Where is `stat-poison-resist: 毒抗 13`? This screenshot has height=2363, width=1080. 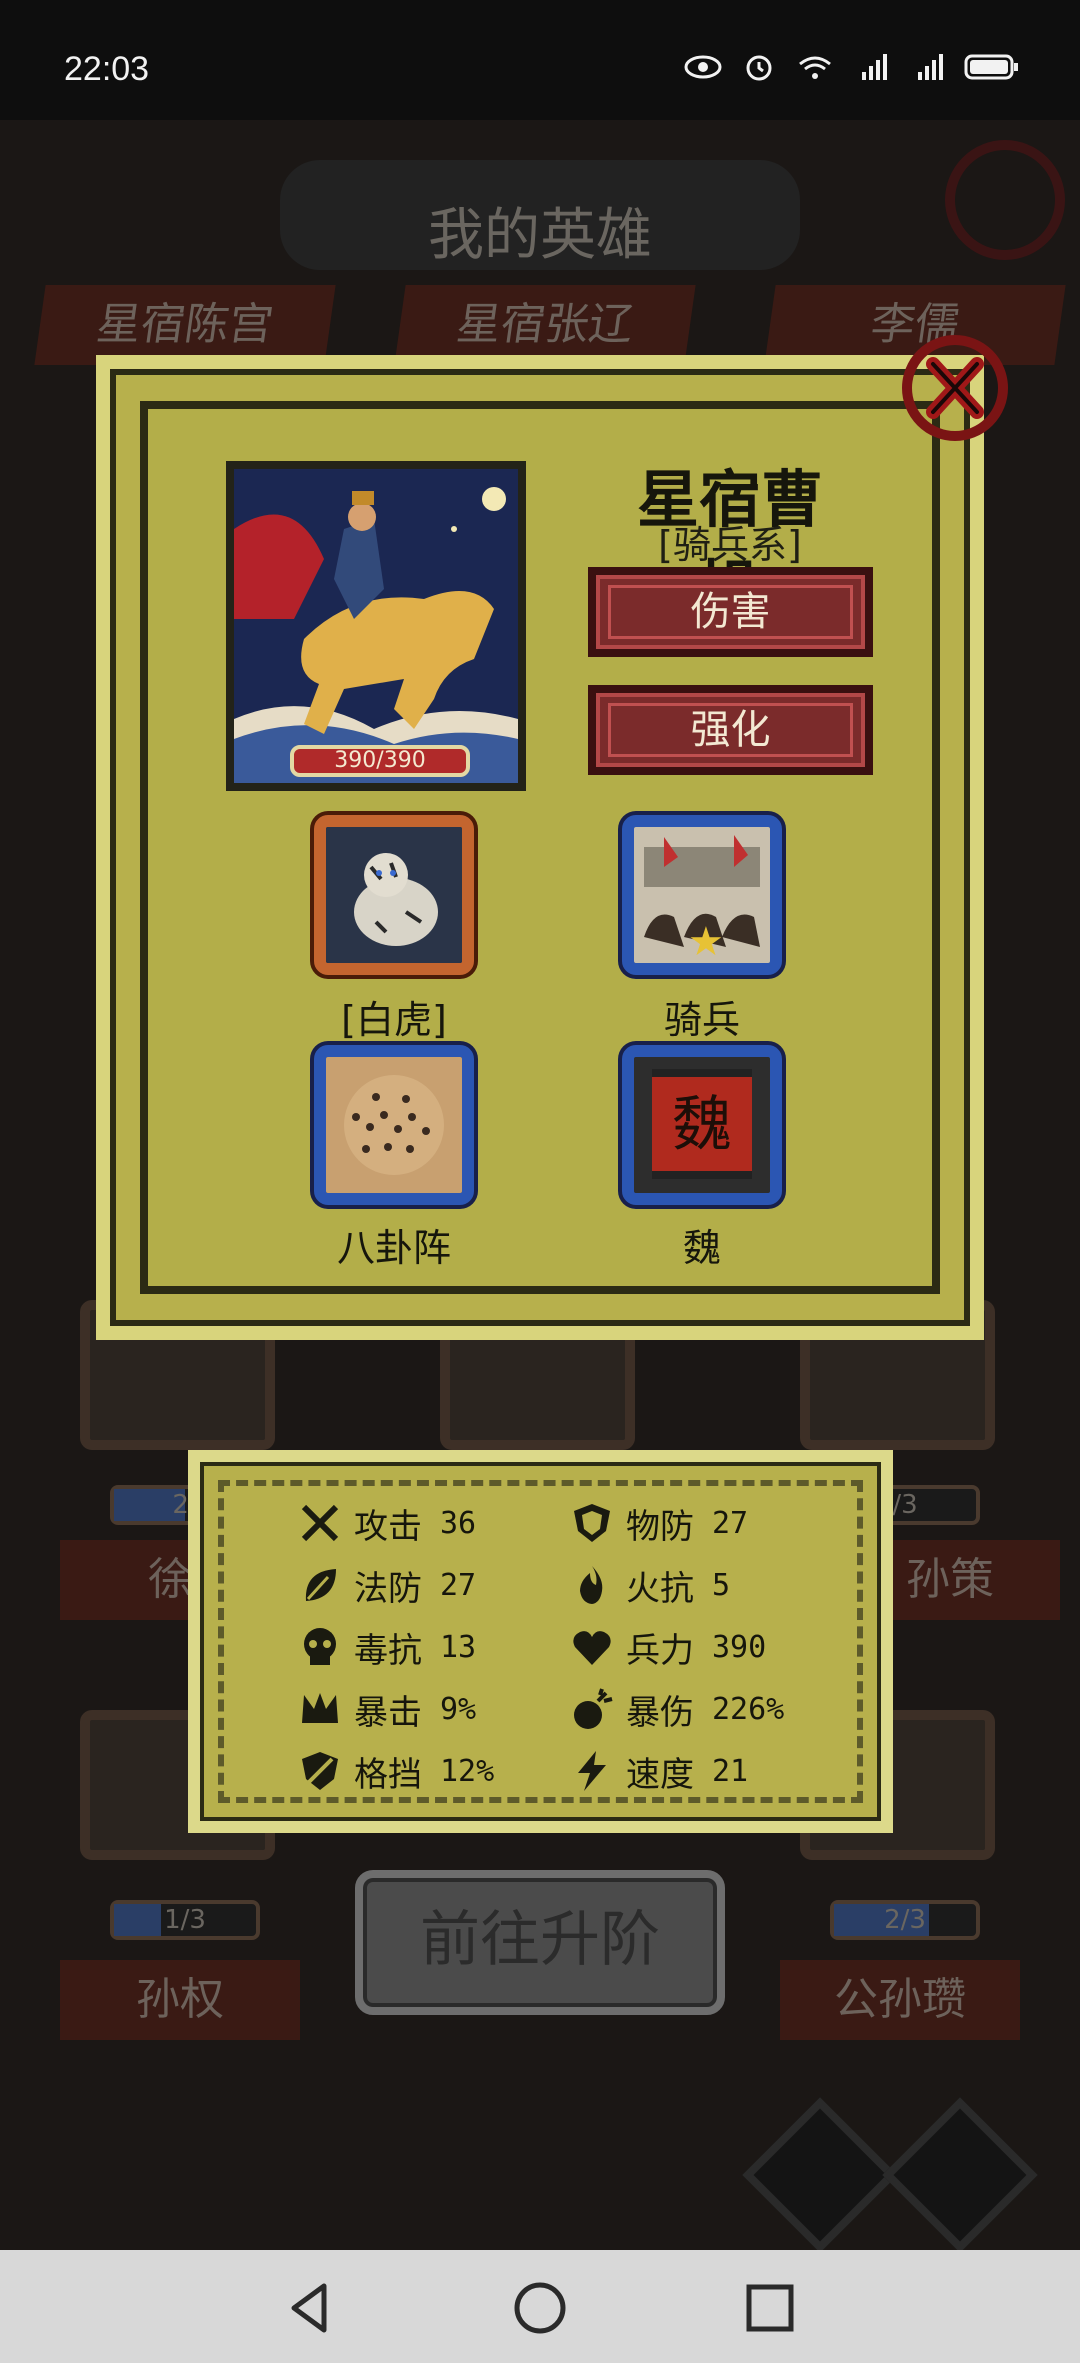
stat-poison-resist: 毒抗 13 is located at coordinates (387, 1647).